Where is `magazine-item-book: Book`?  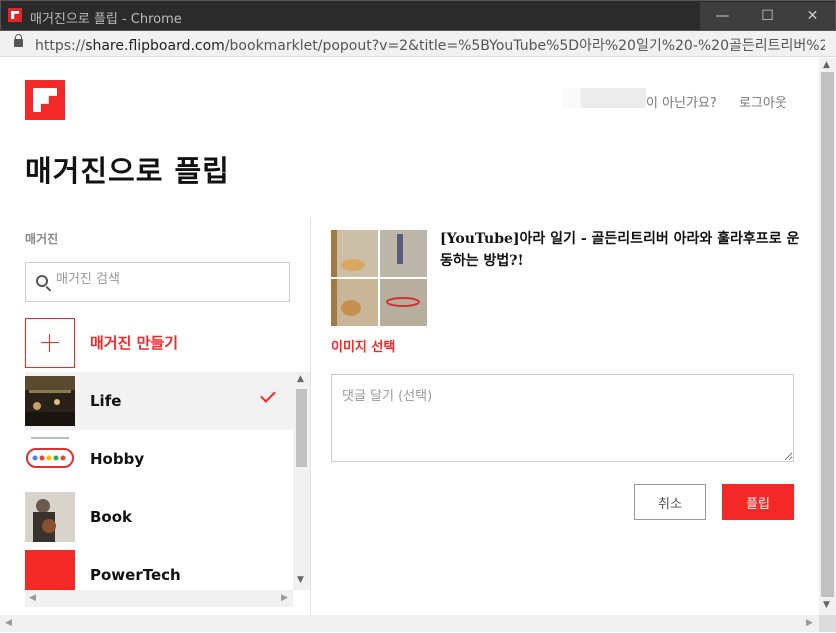 magazine-item-book: Book is located at coordinates (159, 517).